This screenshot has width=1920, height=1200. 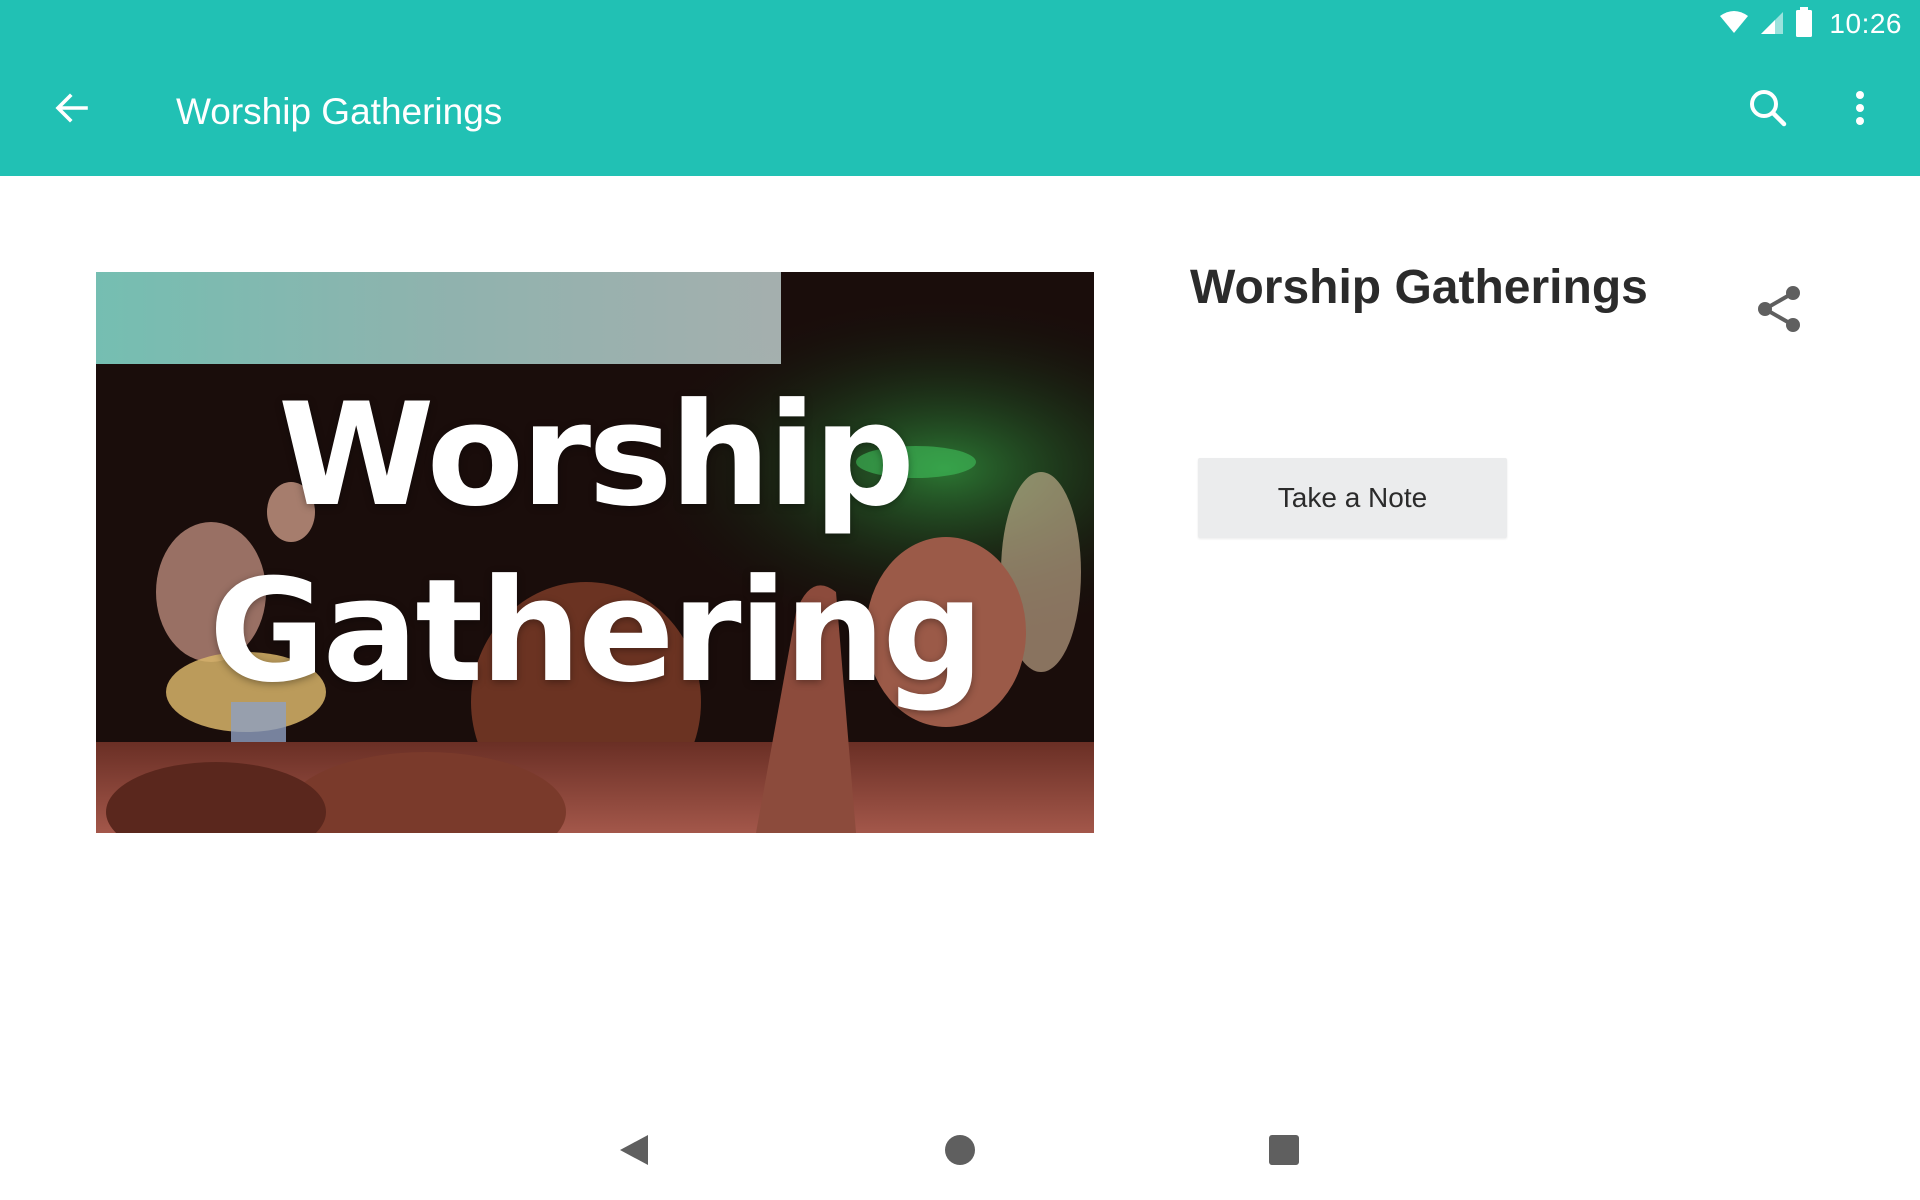 What do you see at coordinates (1772, 24) in the screenshot?
I see `cell-signal-icon` at bounding box center [1772, 24].